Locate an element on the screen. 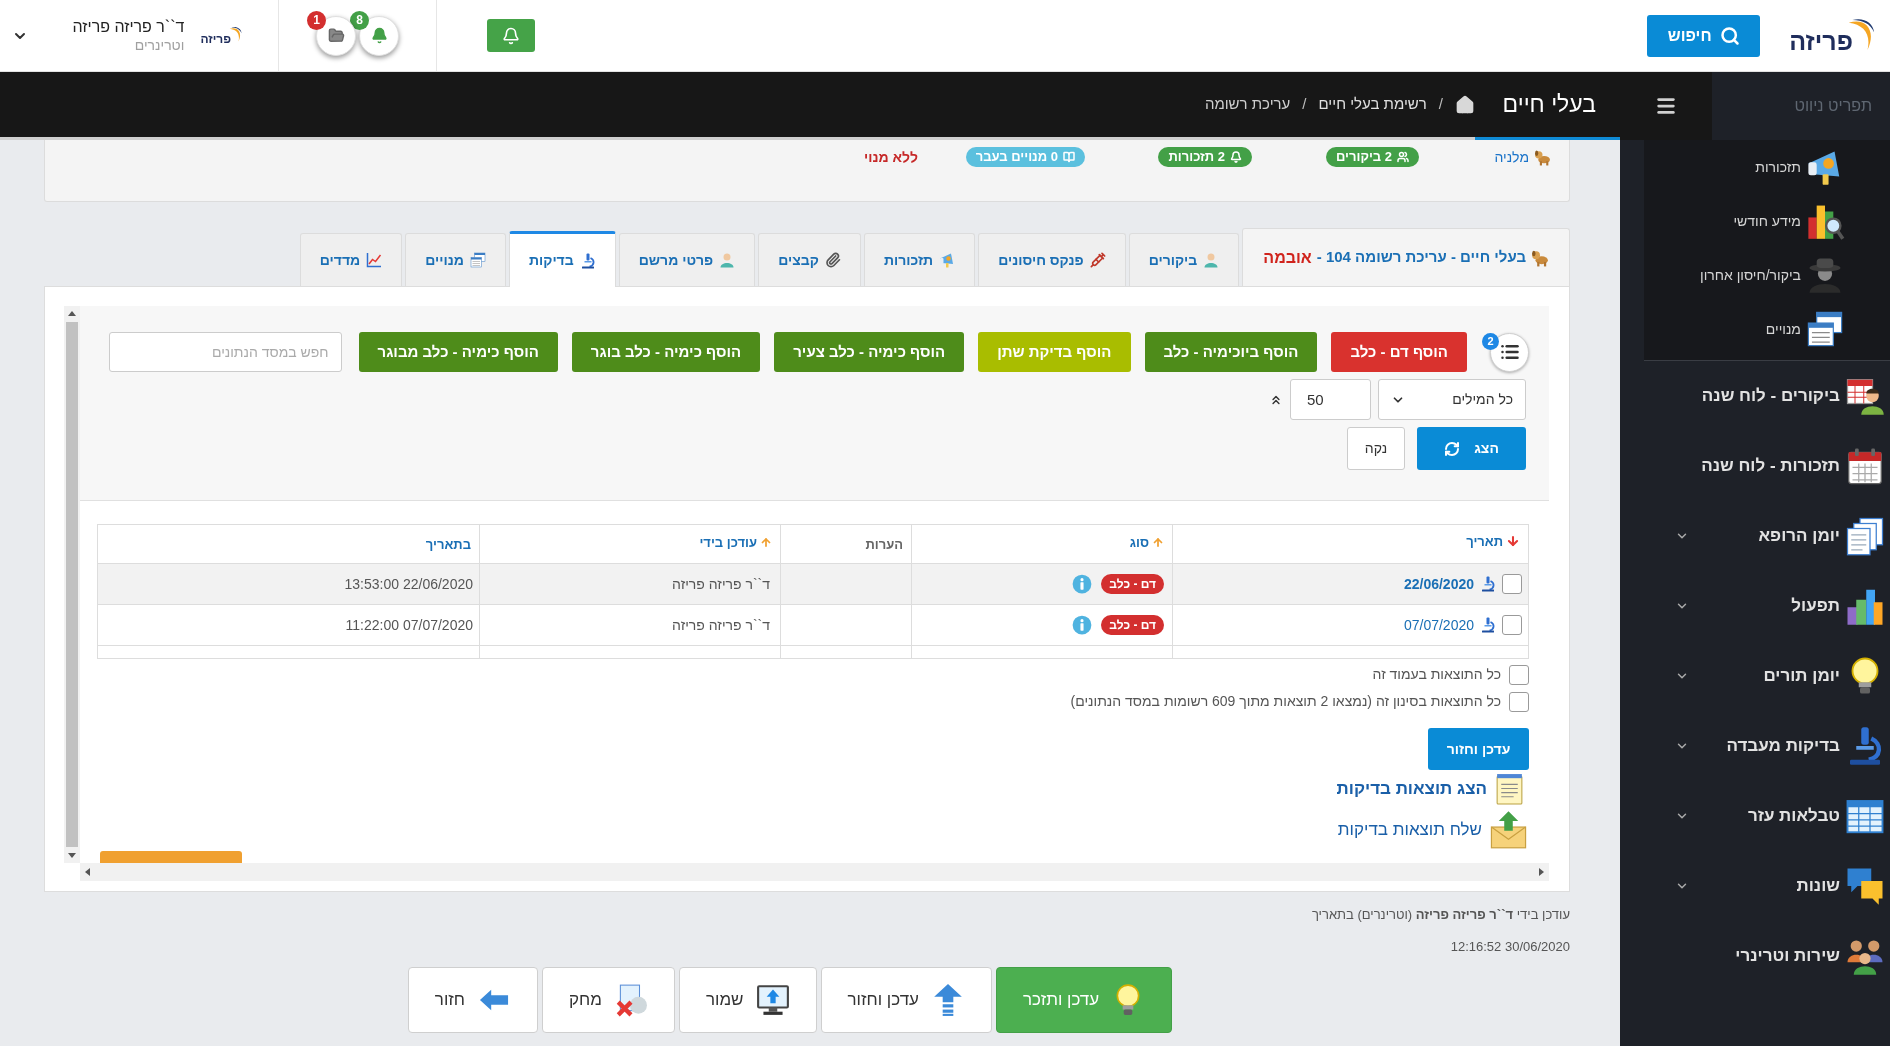  people-icon is located at coordinates (1403, 157).